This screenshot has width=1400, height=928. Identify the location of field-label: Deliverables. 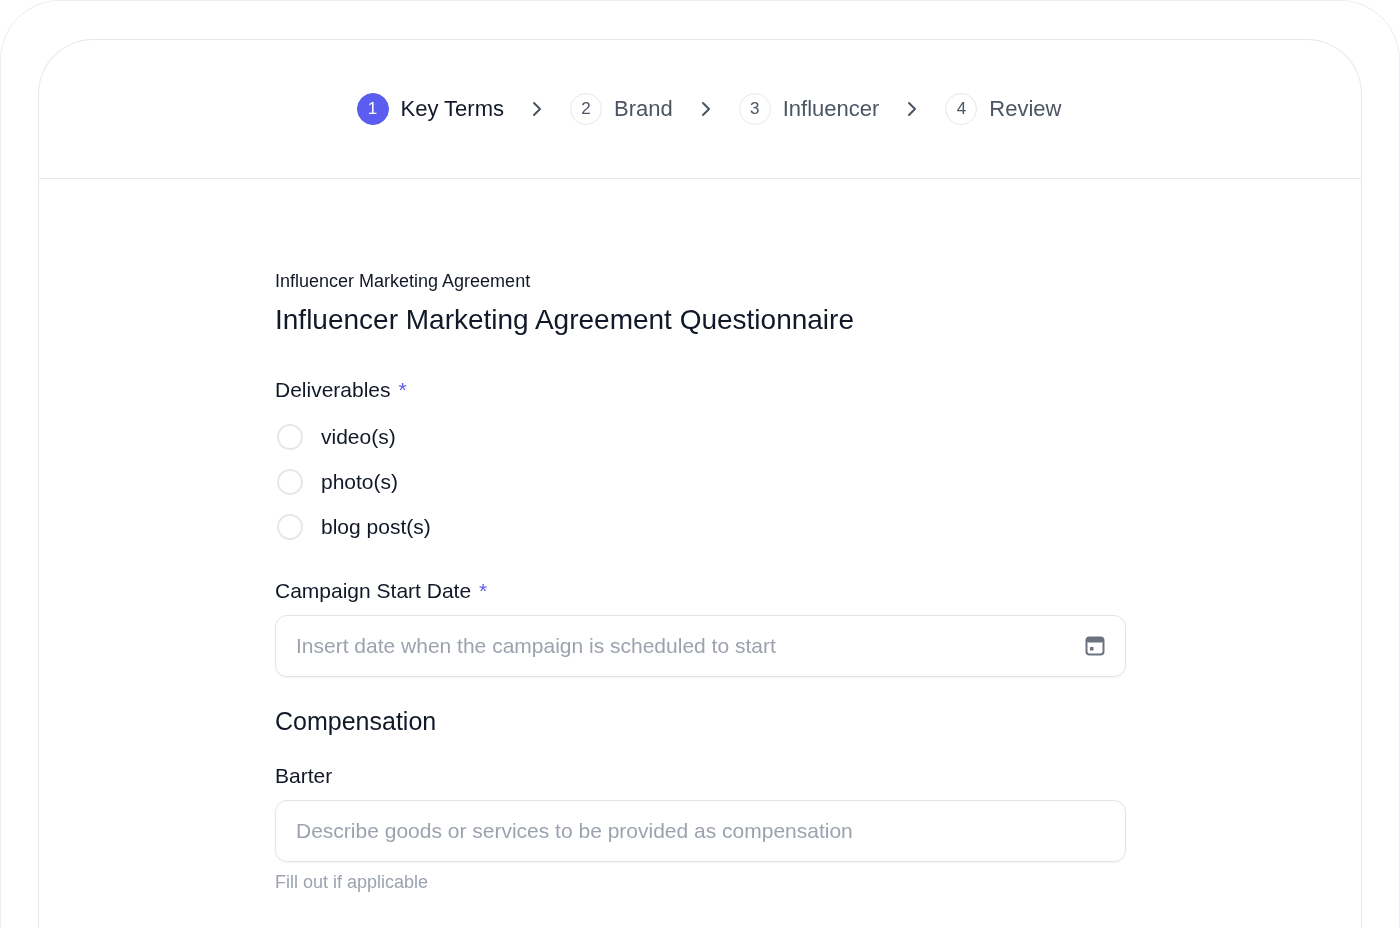
(333, 390).